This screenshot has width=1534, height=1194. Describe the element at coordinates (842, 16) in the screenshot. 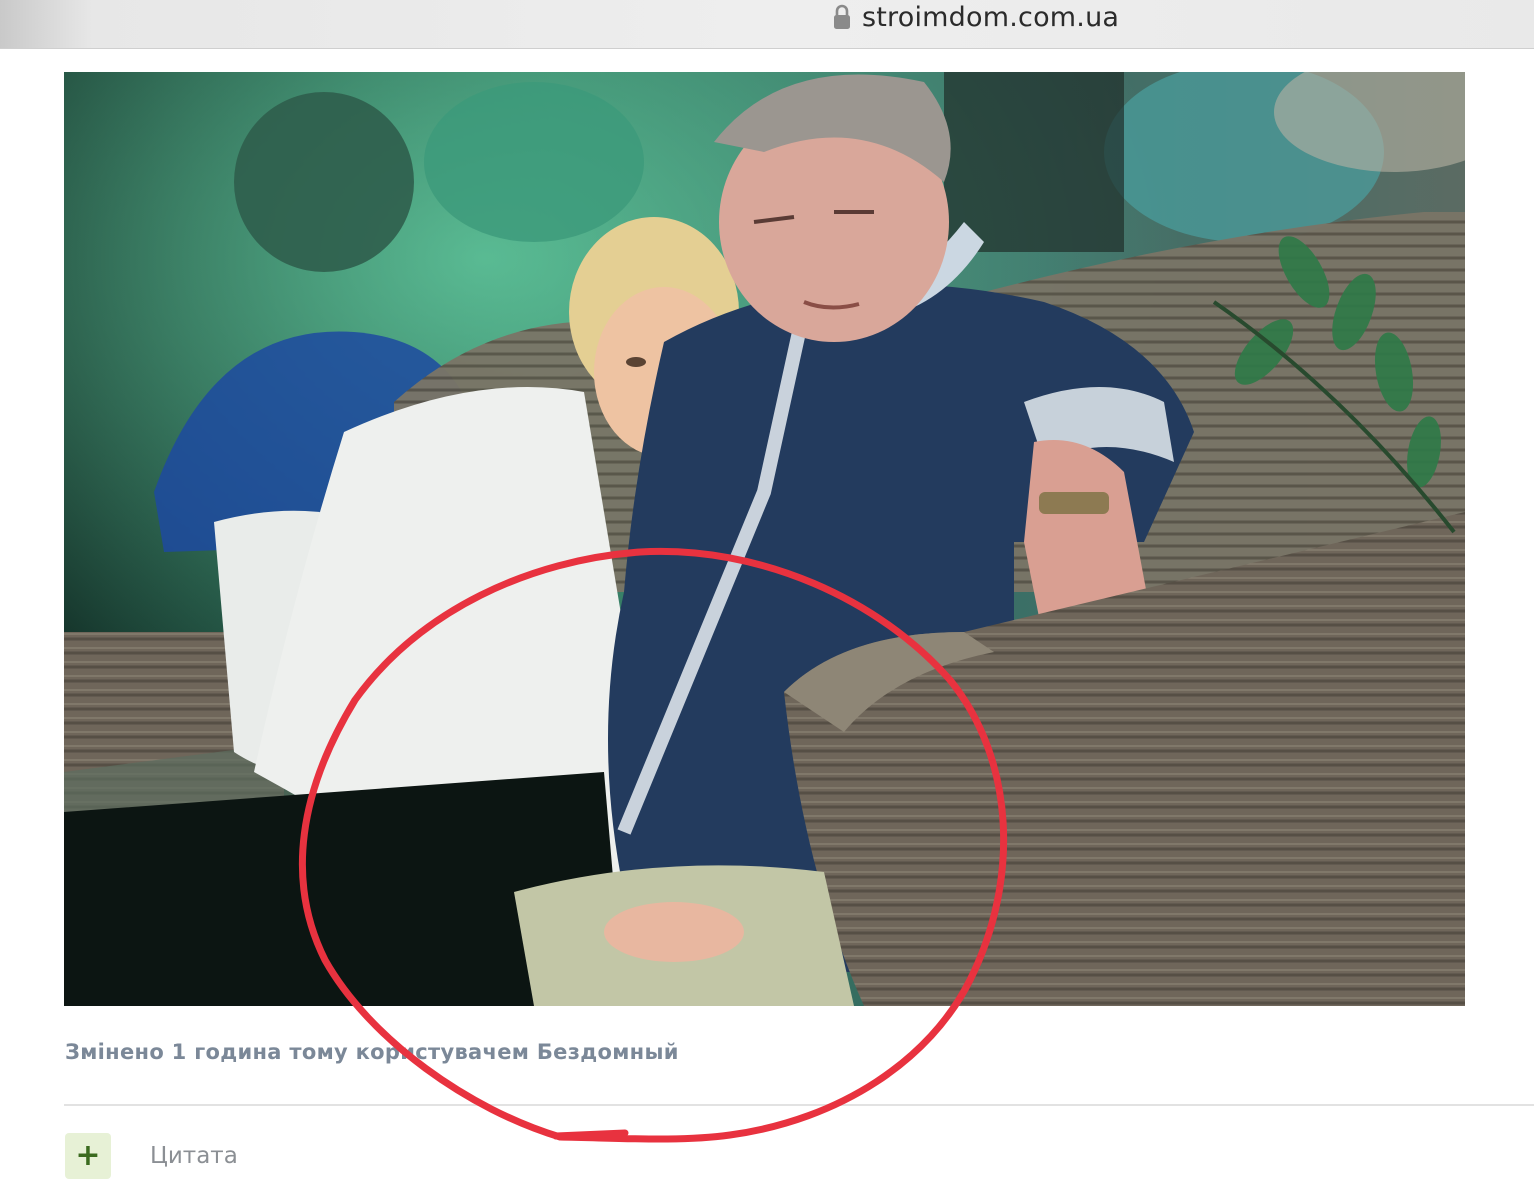

I see `lock-icon` at that location.